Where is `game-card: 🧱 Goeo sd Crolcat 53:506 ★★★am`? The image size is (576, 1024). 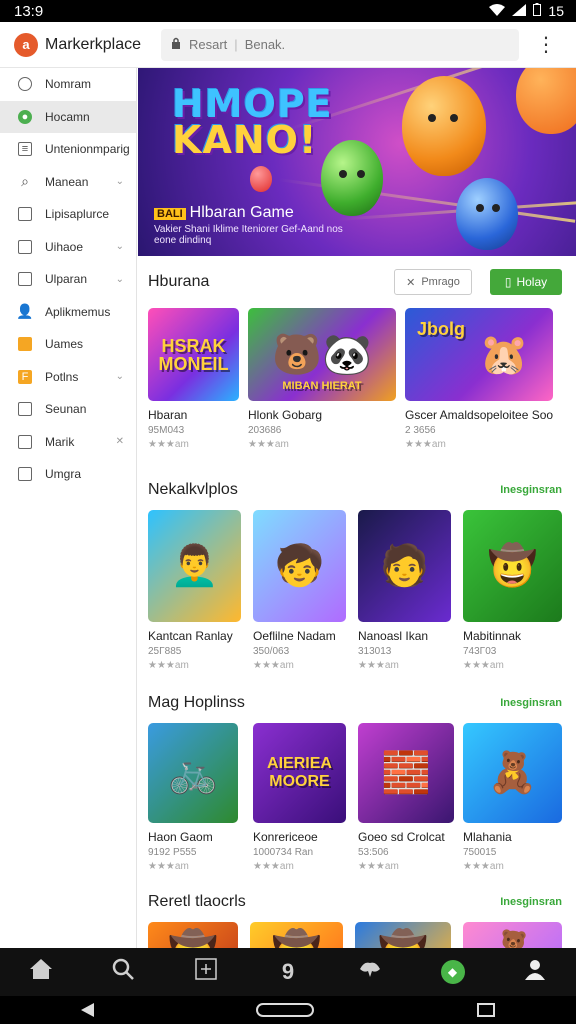
game-card: 🧱 Goeo sd Crolcat 53:506 ★★★am is located at coordinates (406, 797).